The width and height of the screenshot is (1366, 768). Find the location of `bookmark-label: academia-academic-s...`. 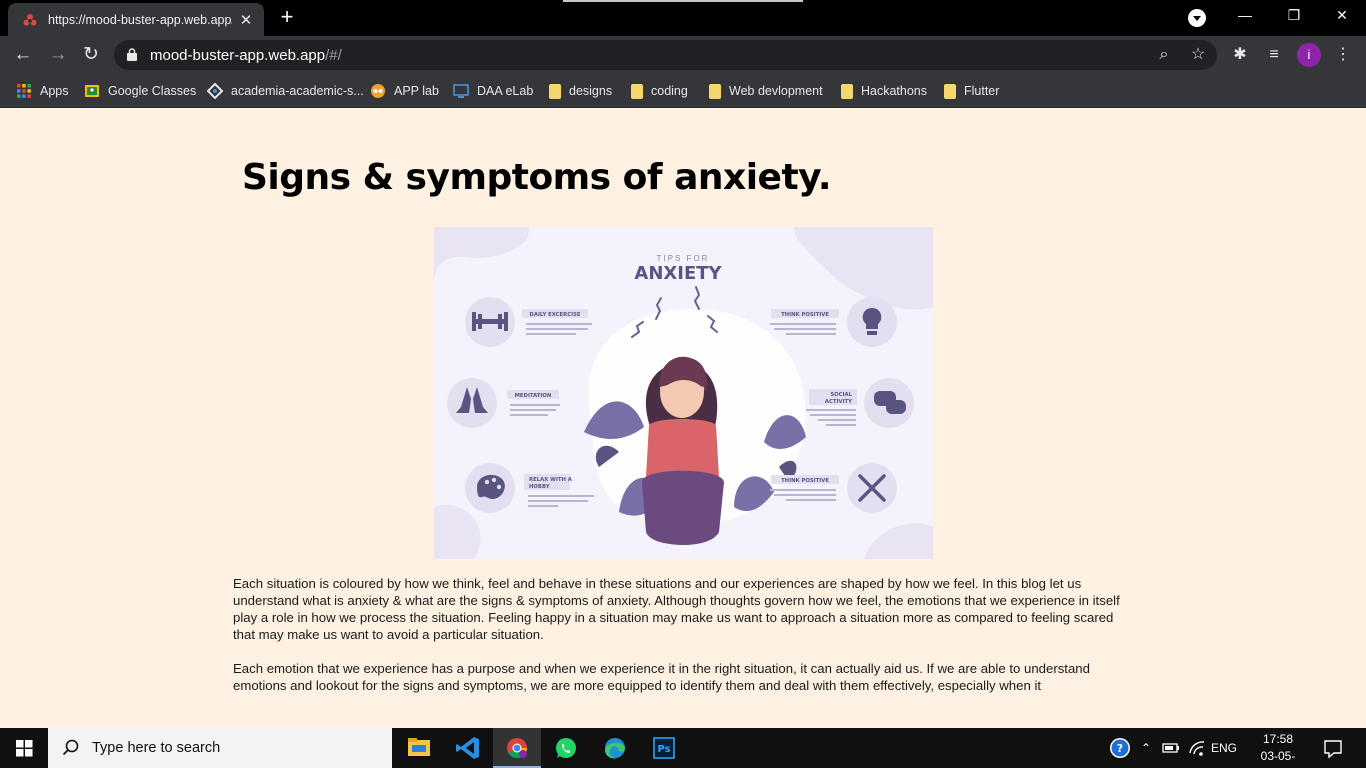

bookmark-label: academia-academic-s... is located at coordinates (297, 91).